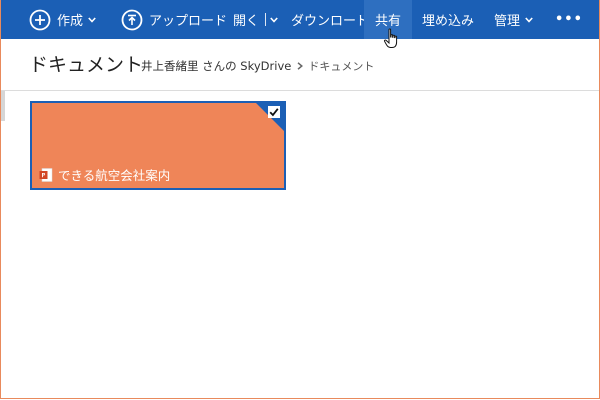 The width and height of the screenshot is (600, 400). What do you see at coordinates (388, 21) in the screenshot?
I see `share-label: 共有` at bounding box center [388, 21].